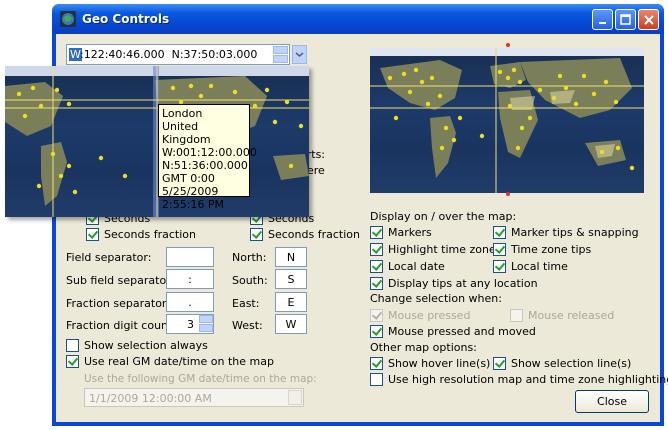 The height and width of the screenshot is (430, 668). What do you see at coordinates (429, 315) in the screenshot?
I see `mouse-pressed-label: Mouse pressed` at bounding box center [429, 315].